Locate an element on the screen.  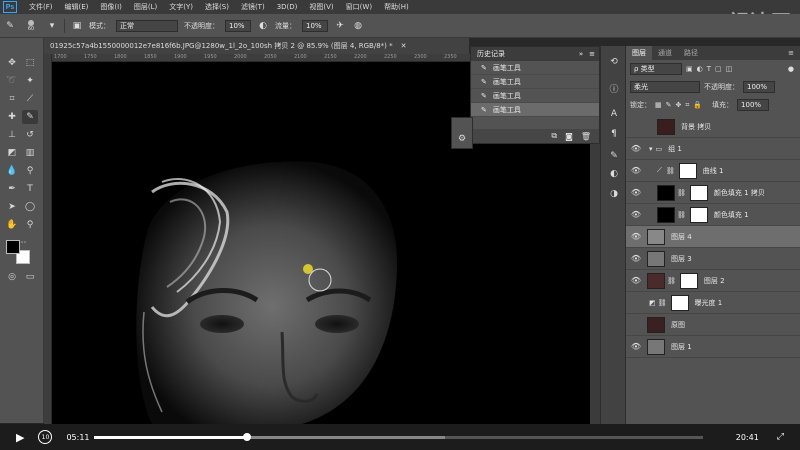
snapshot-icon: ◙ is located at coordinates (569, 136).